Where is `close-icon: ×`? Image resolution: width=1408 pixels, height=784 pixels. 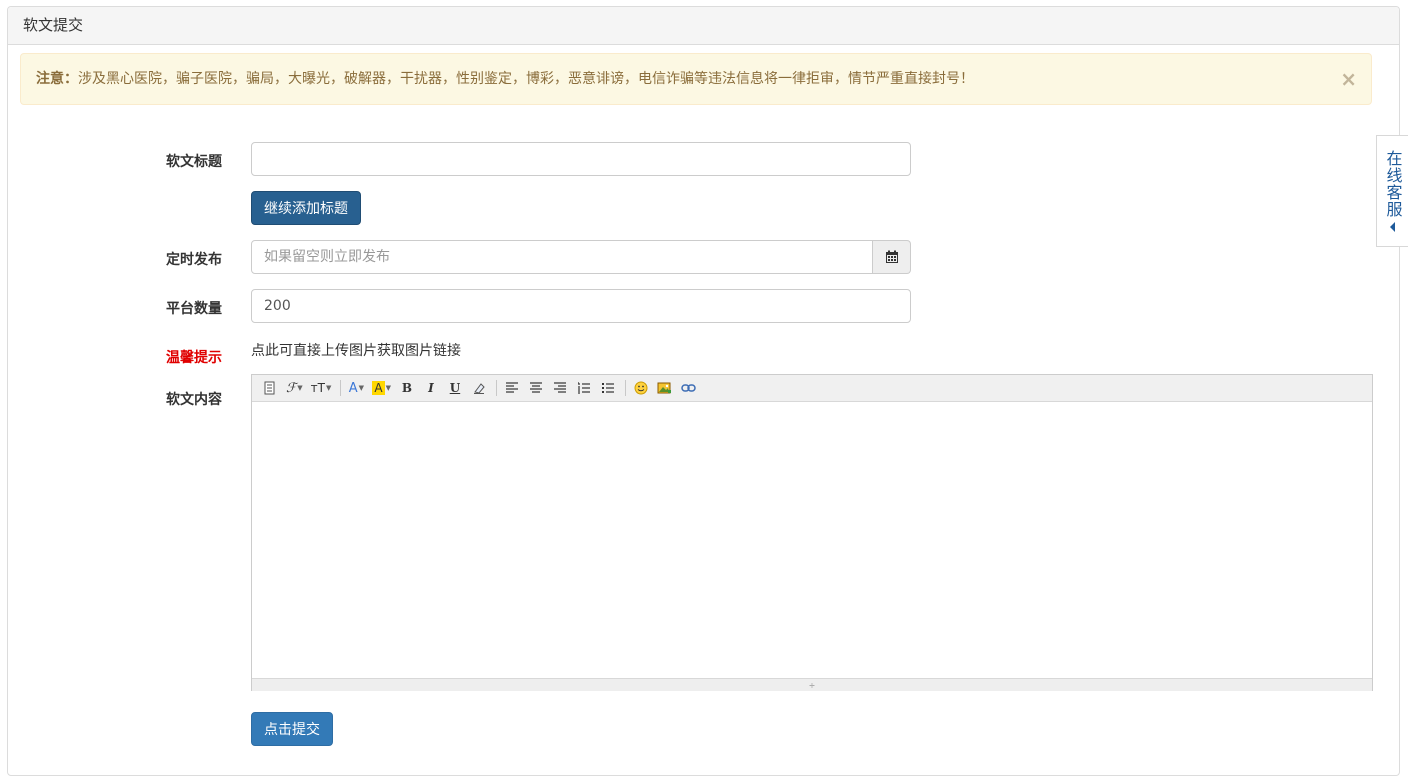 close-icon: × is located at coordinates (1348, 79).